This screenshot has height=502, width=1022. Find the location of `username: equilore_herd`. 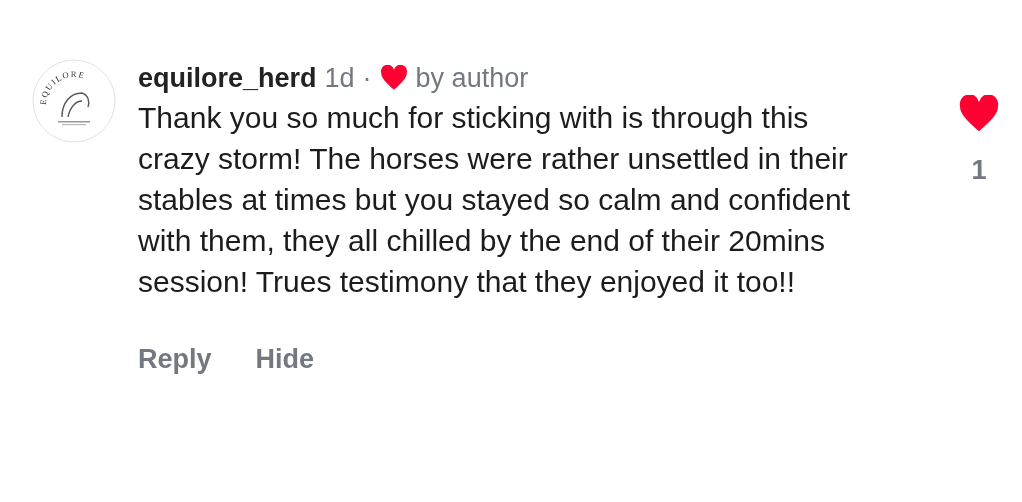

username: equilore_herd is located at coordinates (227, 78).